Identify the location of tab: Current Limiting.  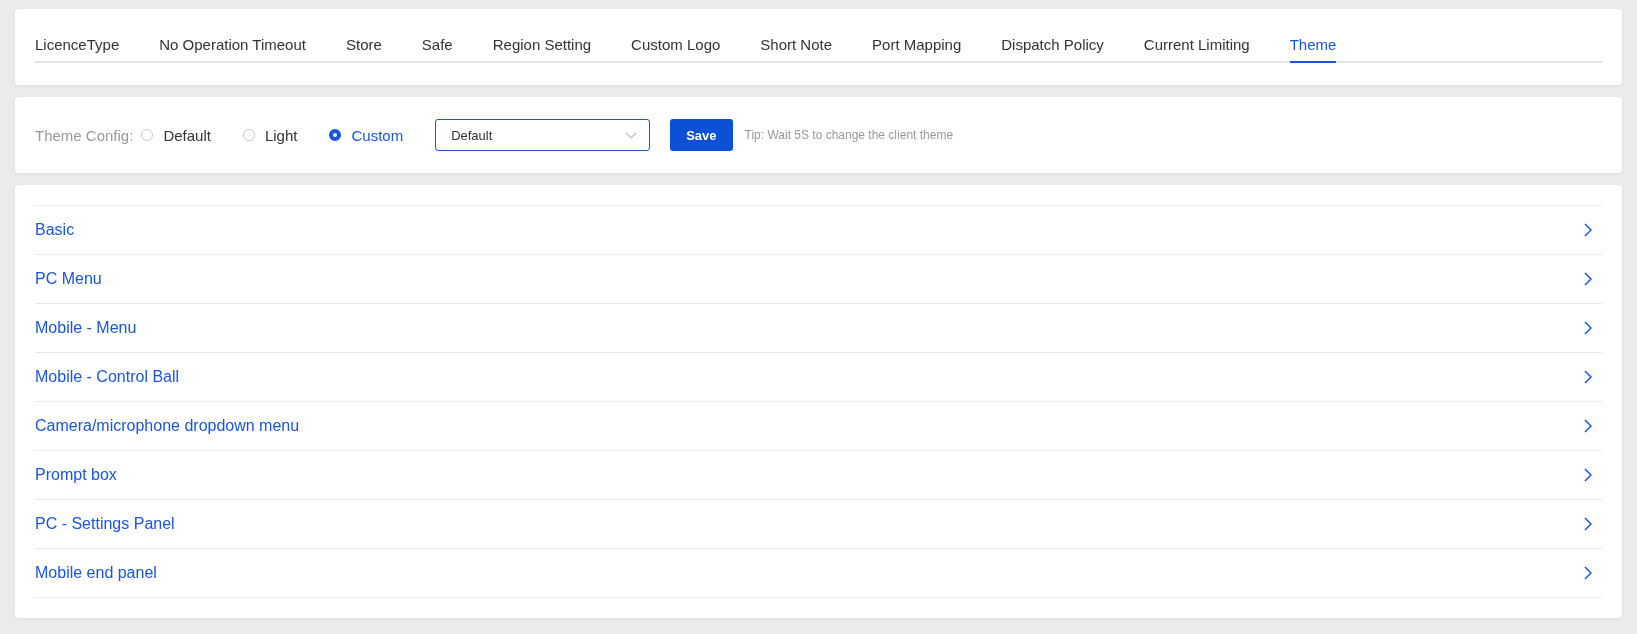
(1196, 49).